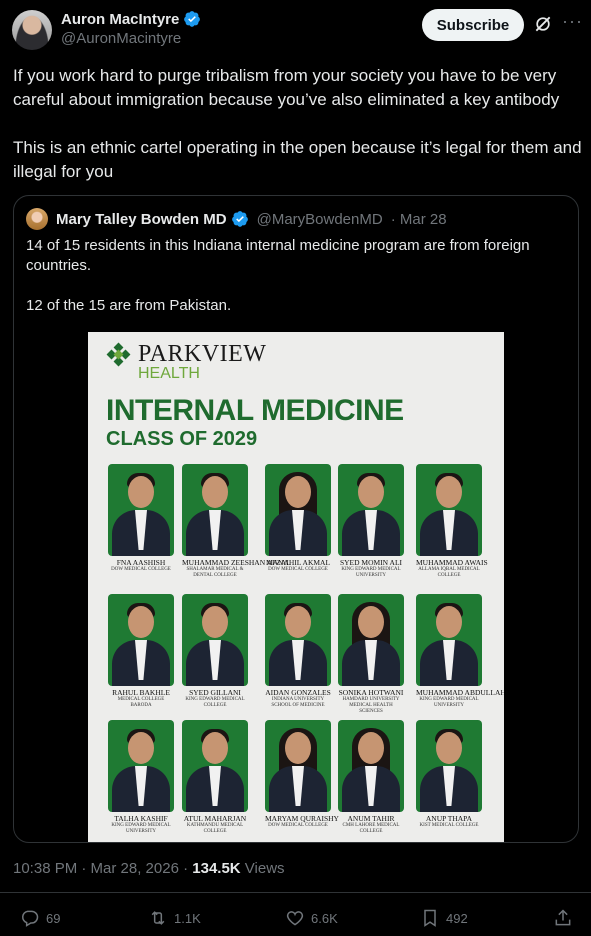 This screenshot has height=936, width=591. What do you see at coordinates (141, 219) in the screenshot?
I see `quoted-author-name: Mary Talley Bowden MD` at bounding box center [141, 219].